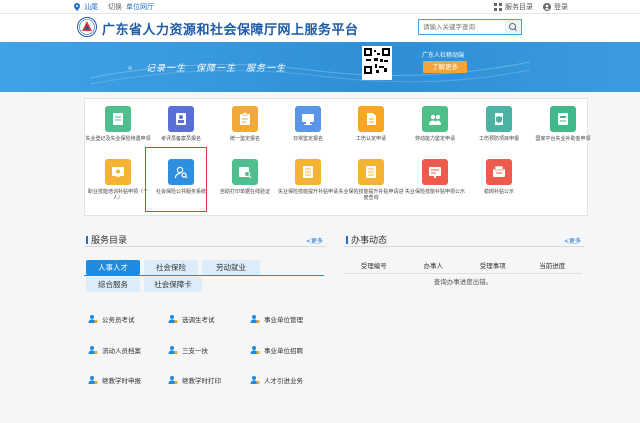 This screenshot has width=640, height=423. What do you see at coordinates (498, 7) in the screenshot?
I see `grid-icon` at bounding box center [498, 7].